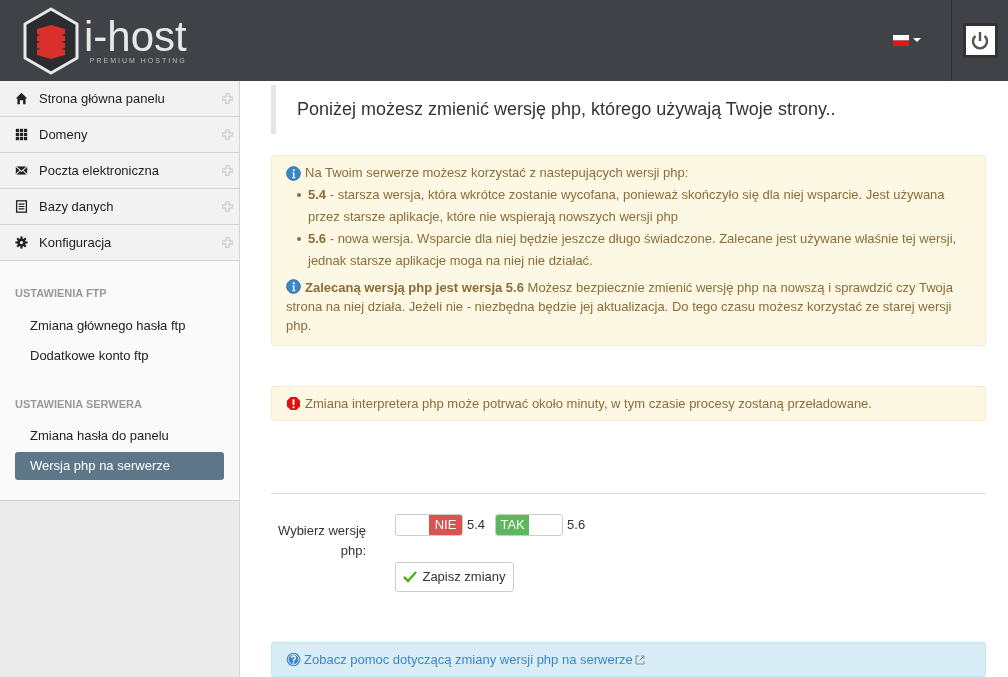 The width and height of the screenshot is (1008, 677). Describe the element at coordinates (119, 171) in the screenshot. I see `menu-item: Poczta elektroniczna` at that location.